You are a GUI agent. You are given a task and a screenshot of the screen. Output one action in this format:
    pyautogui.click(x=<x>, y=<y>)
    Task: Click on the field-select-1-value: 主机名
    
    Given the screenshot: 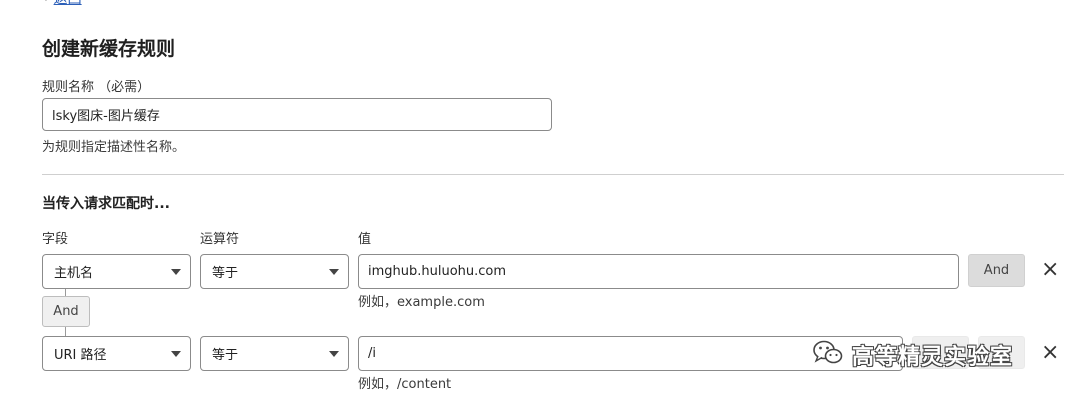 What is the action you would take?
    pyautogui.click(x=74, y=273)
    